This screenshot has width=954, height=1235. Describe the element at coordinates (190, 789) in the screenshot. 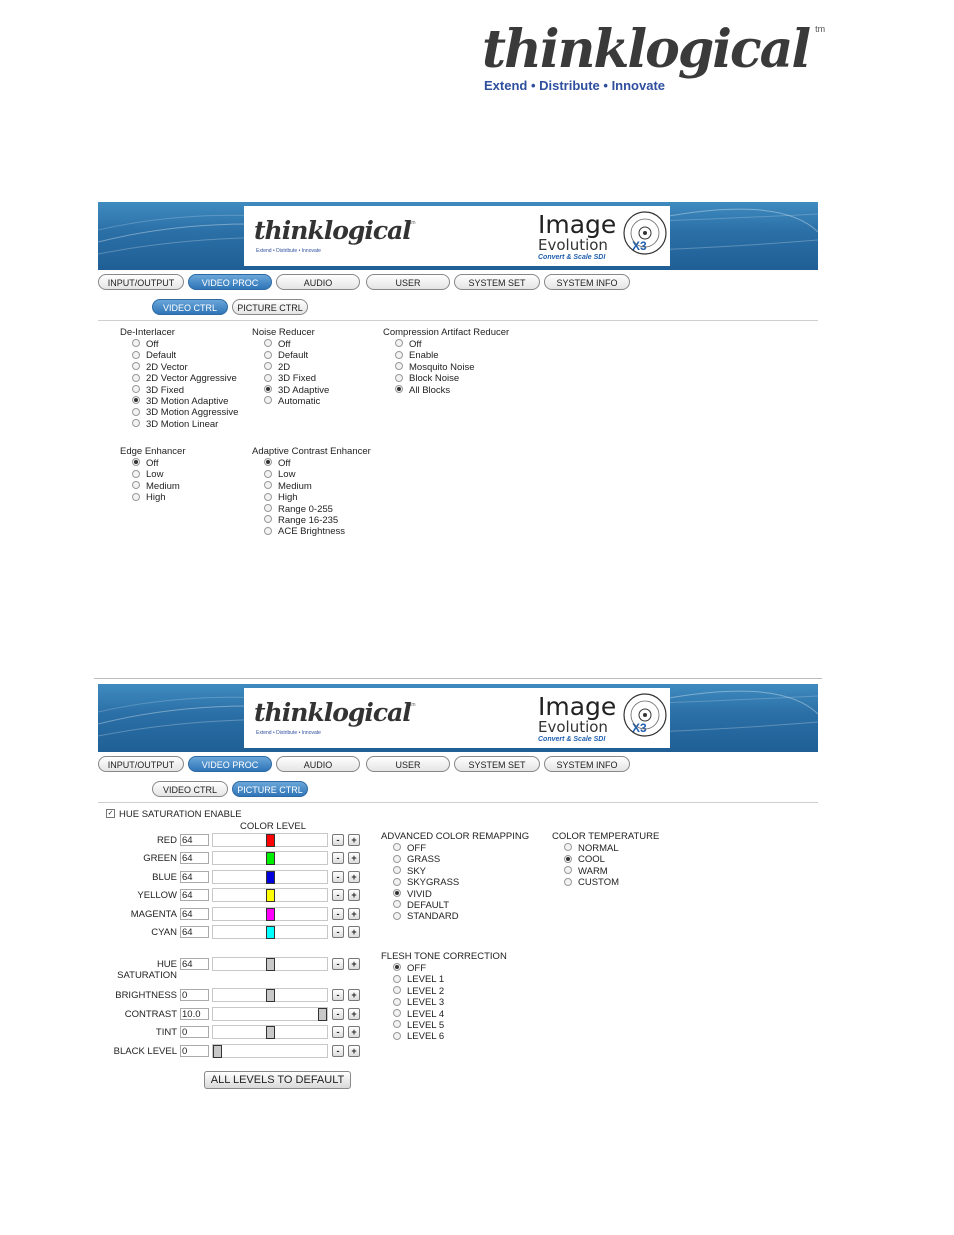

I see `subtab-video-ctrl: VIDEO CTRL` at that location.